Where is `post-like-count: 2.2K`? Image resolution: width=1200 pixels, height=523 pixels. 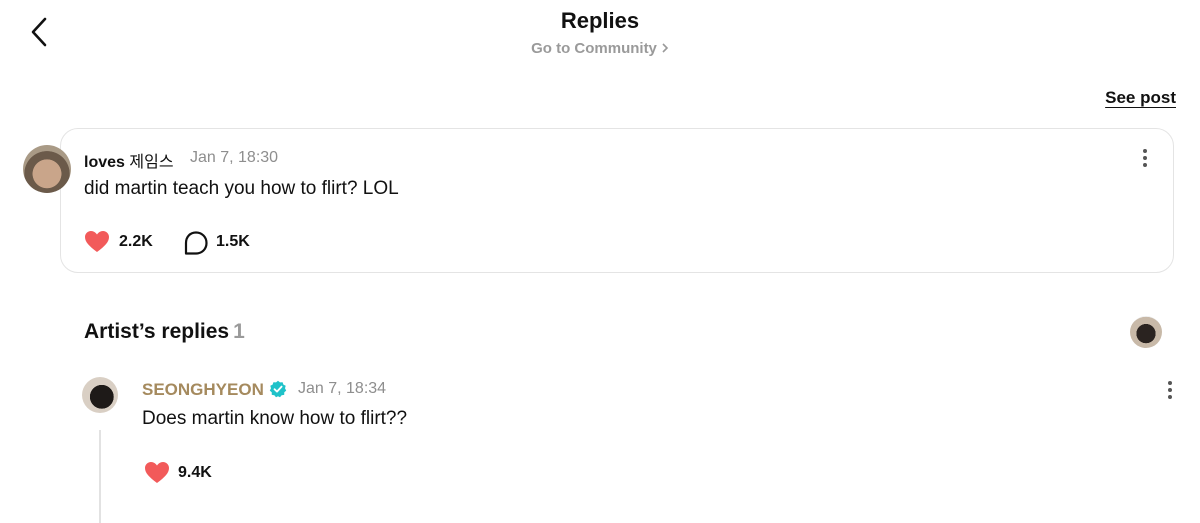 post-like-count: 2.2K is located at coordinates (136, 242).